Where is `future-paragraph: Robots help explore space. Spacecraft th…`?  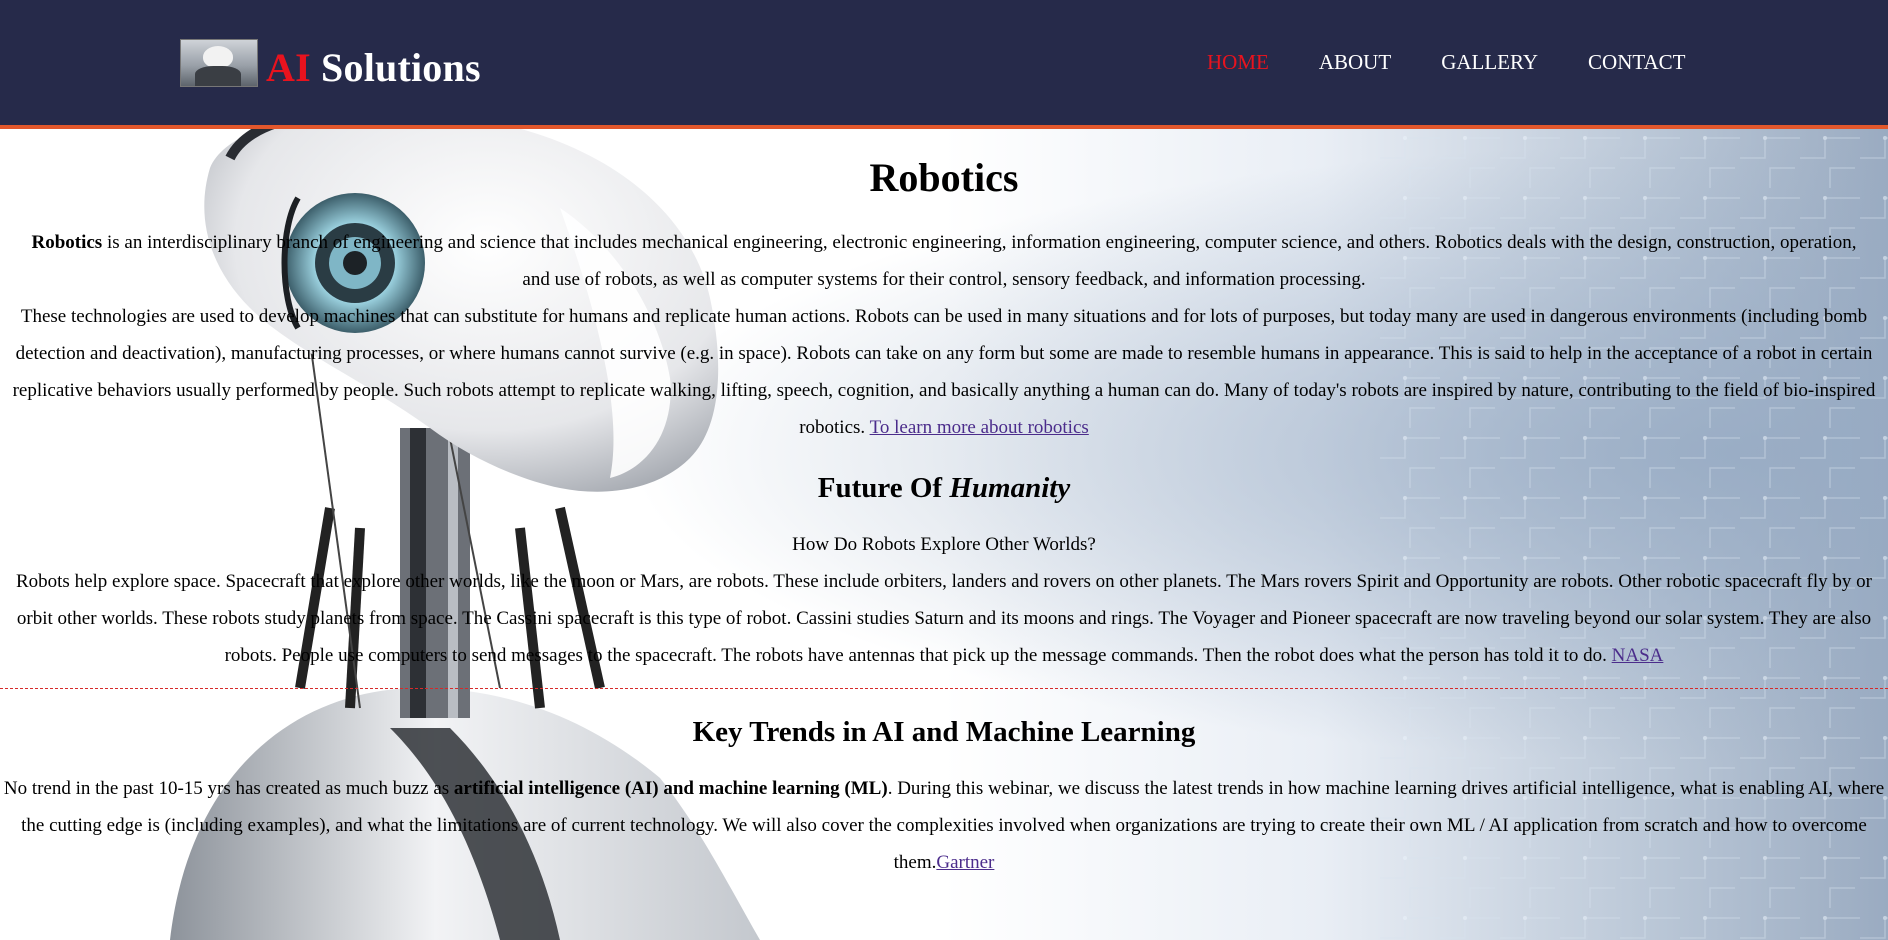
future-paragraph: Robots help explore space. Spacecraft th… is located at coordinates (944, 618).